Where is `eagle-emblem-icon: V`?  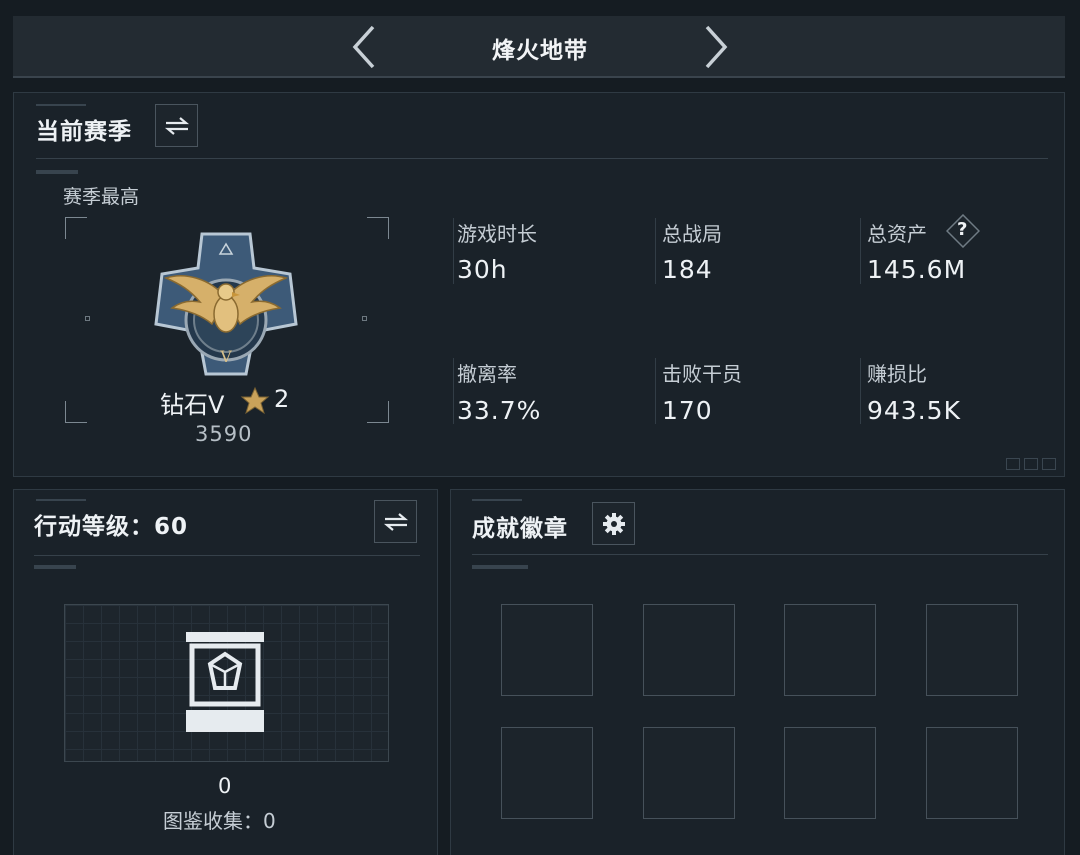
eagle-emblem-icon: V is located at coordinates (226, 304).